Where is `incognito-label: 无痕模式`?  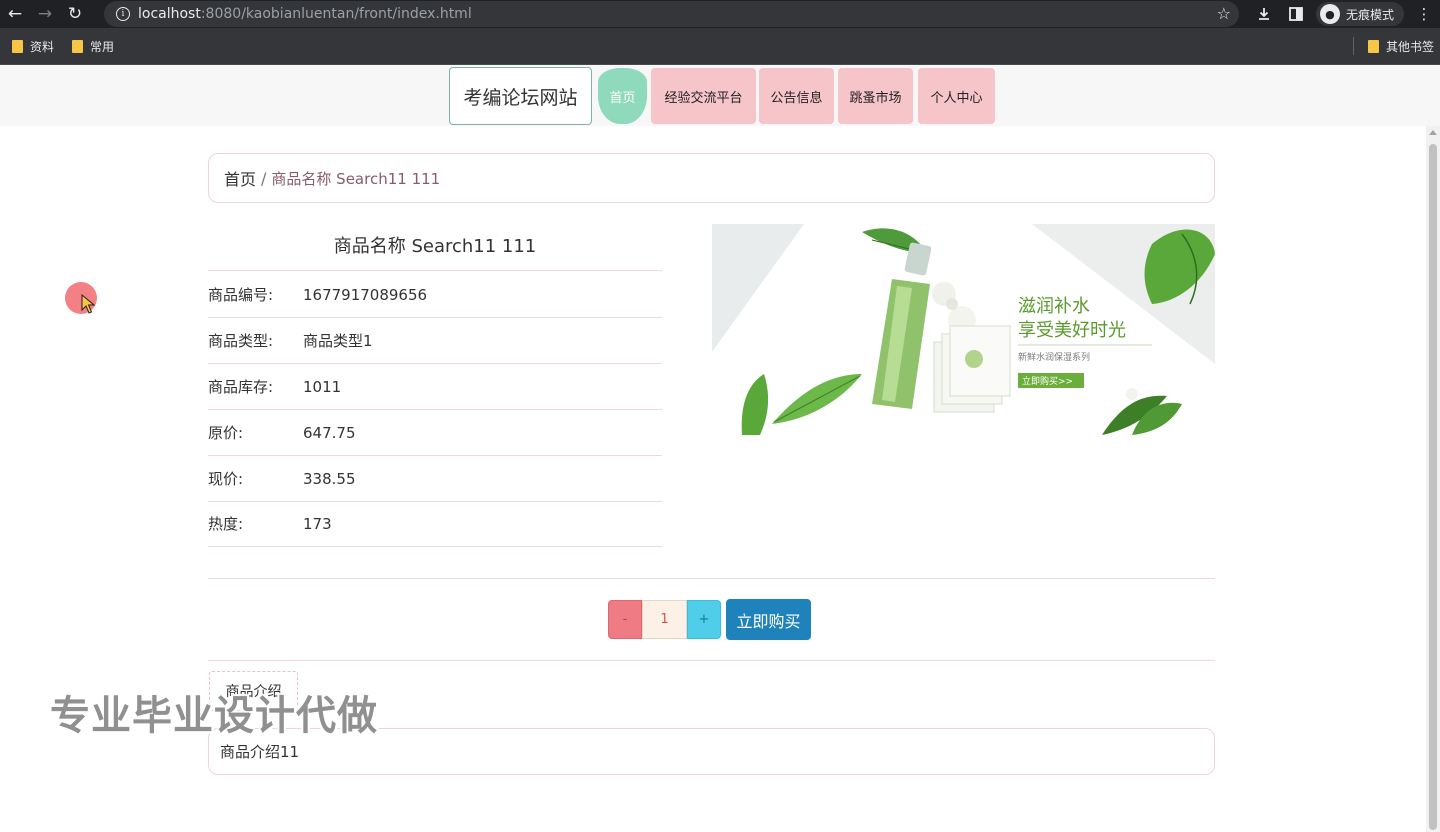
incognito-label: 无痕模式 is located at coordinates (1369, 14).